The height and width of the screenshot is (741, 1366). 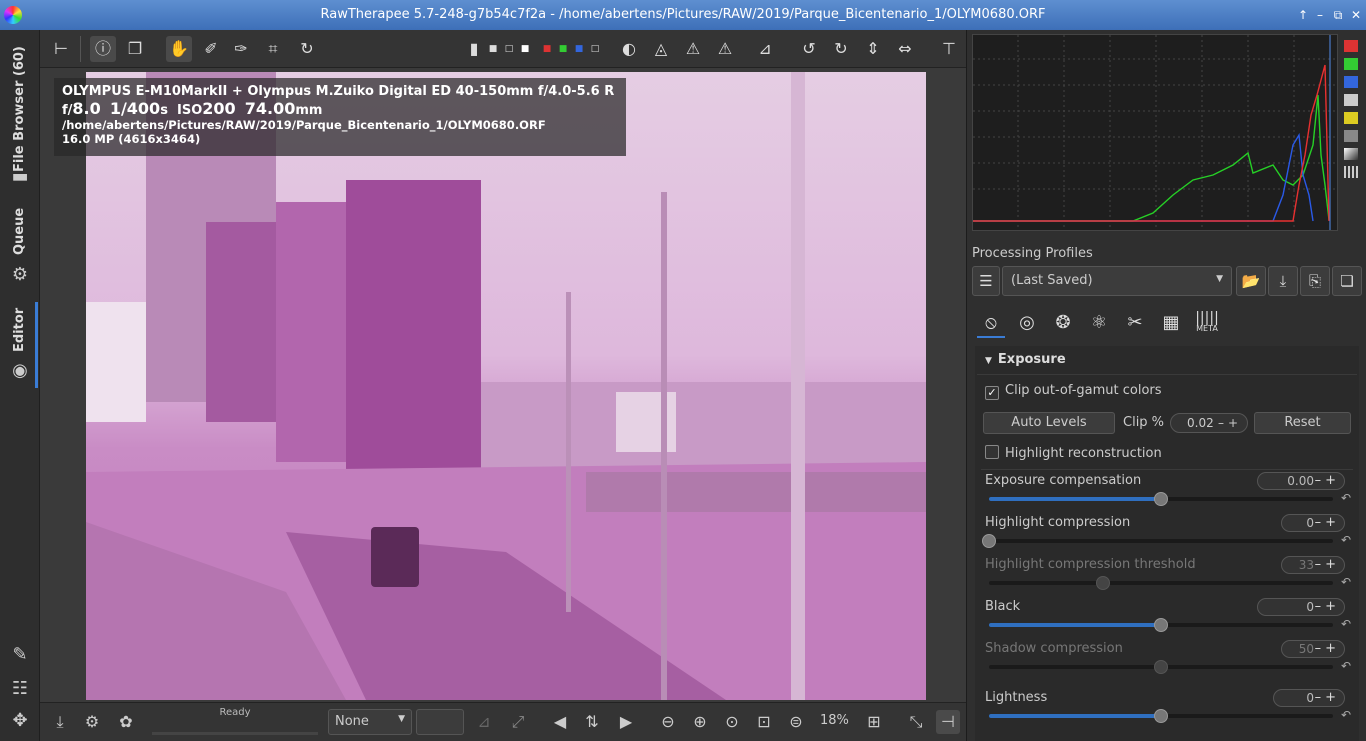 What do you see at coordinates (1351, 46) in the screenshot?
I see `histogram-red-toggle` at bounding box center [1351, 46].